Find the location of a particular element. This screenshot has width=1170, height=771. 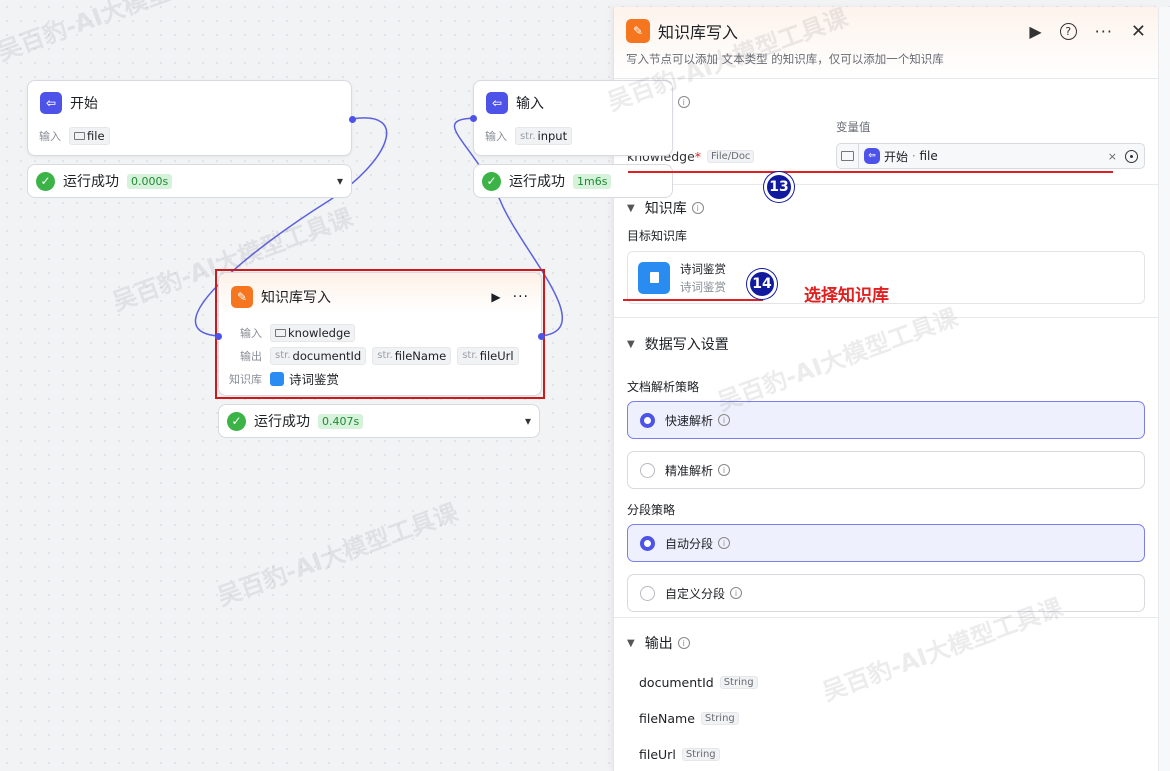

start-node-title: 开始 is located at coordinates (84, 104).